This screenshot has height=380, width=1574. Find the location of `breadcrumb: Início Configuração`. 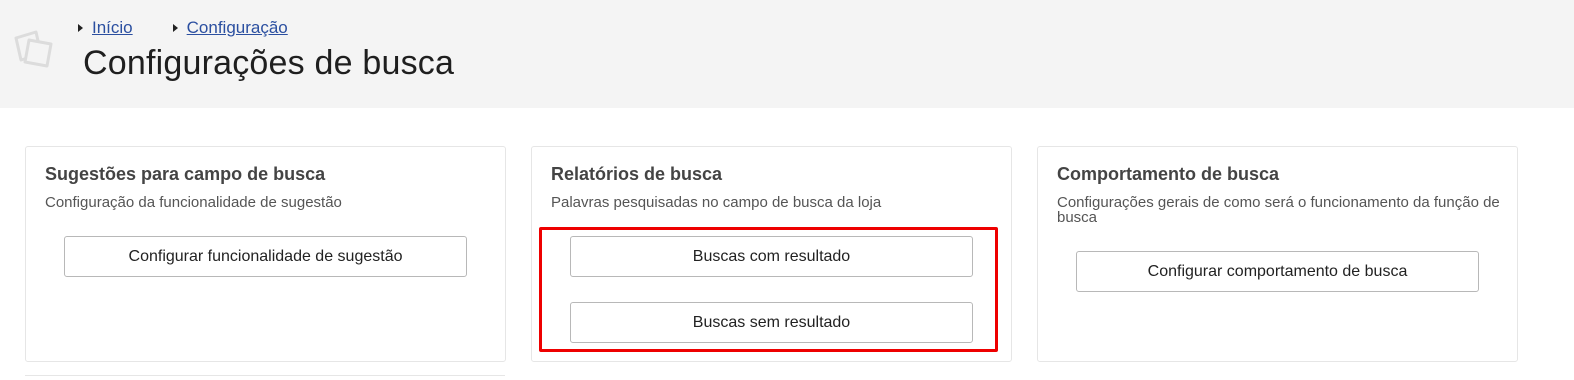

breadcrumb: Início Configuração is located at coordinates (203, 28).